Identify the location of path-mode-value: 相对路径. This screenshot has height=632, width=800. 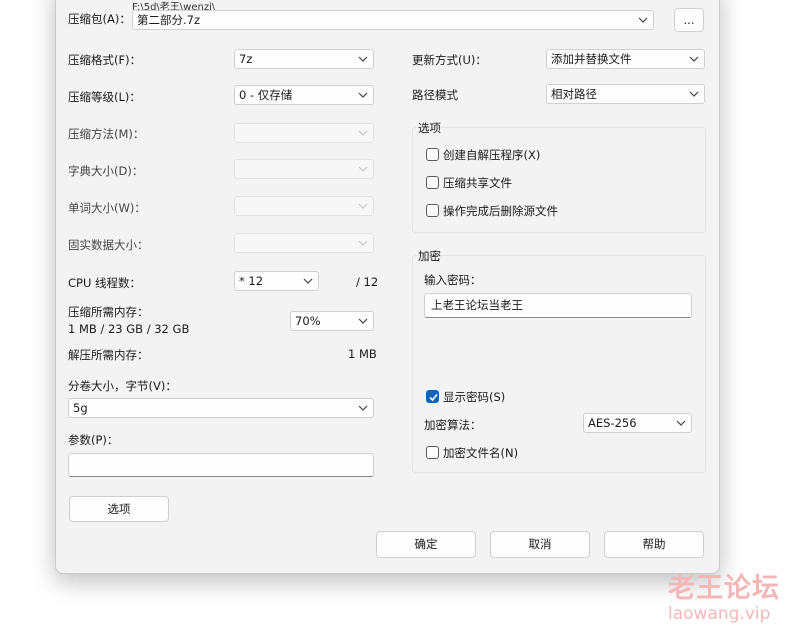
(574, 94).